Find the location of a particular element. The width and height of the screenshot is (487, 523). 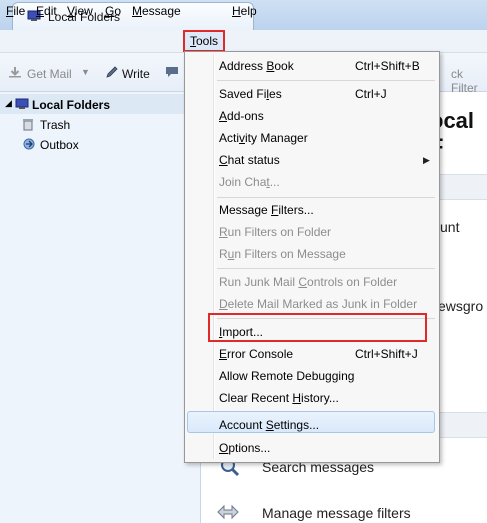

menu-item-delete-junk: Delete Mail Marked as Junk in Folder is located at coordinates (318, 304).